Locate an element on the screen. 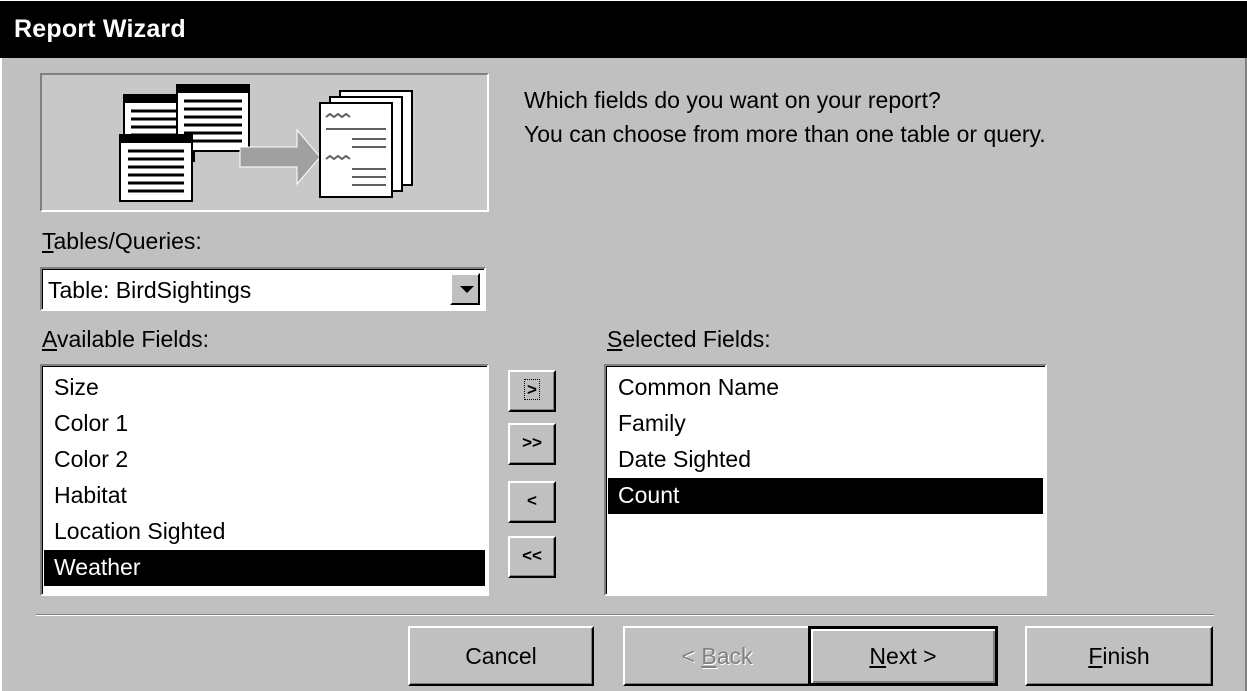 The image size is (1247, 691). selected-fields-label: Selected Fields: is located at coordinates (689, 339).